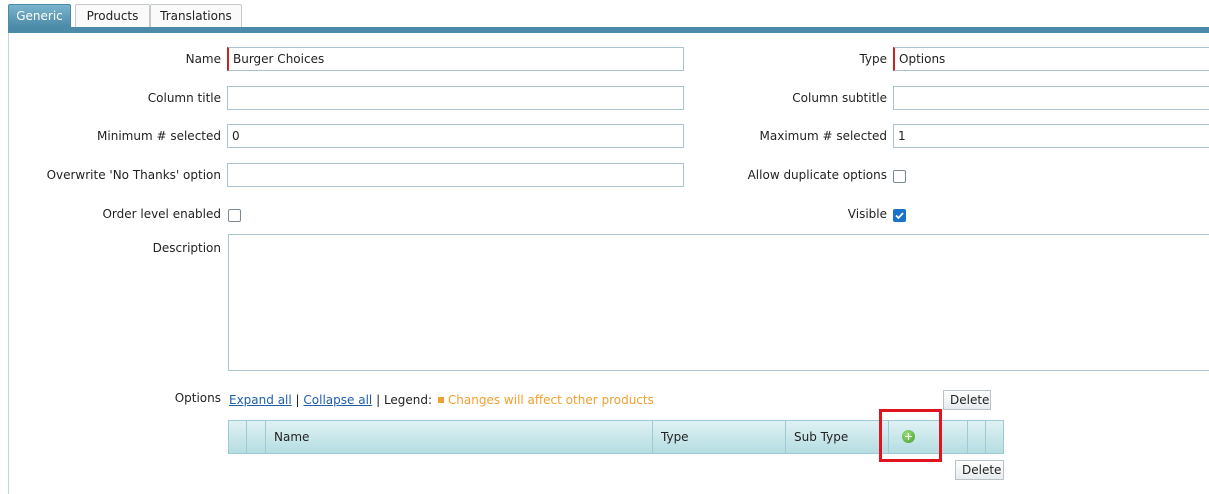 Image resolution: width=1209 pixels, height=494 pixels. Describe the element at coordinates (839, 98) in the screenshot. I see `column-subtitle-label: Column subtitle` at that location.